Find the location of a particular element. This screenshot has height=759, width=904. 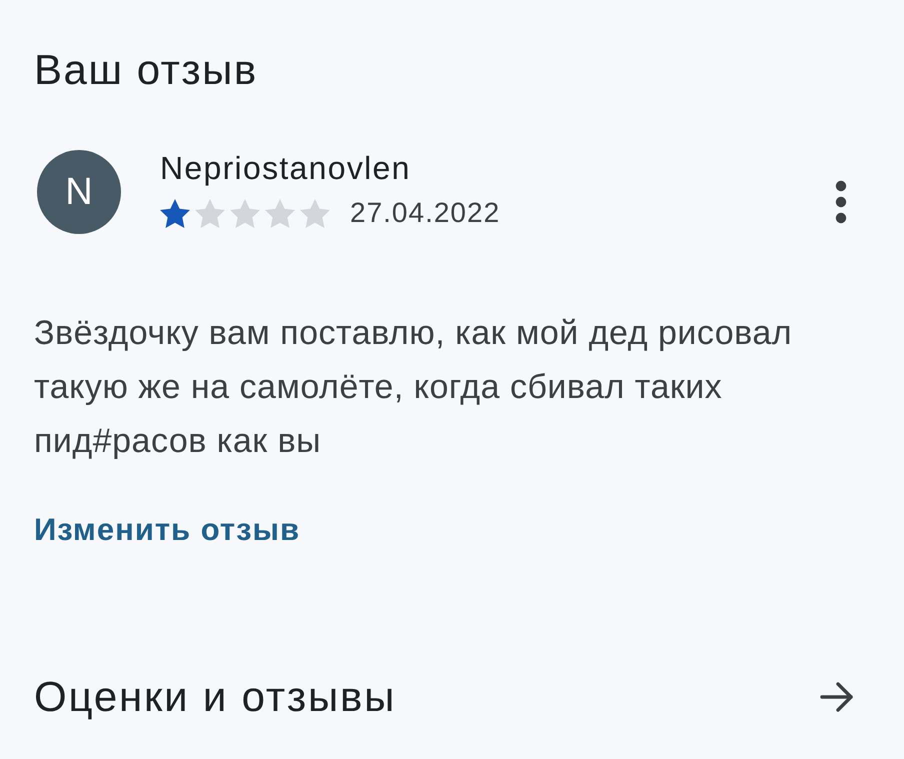

edit-review-link: Изменить отзыв is located at coordinates (167, 530).